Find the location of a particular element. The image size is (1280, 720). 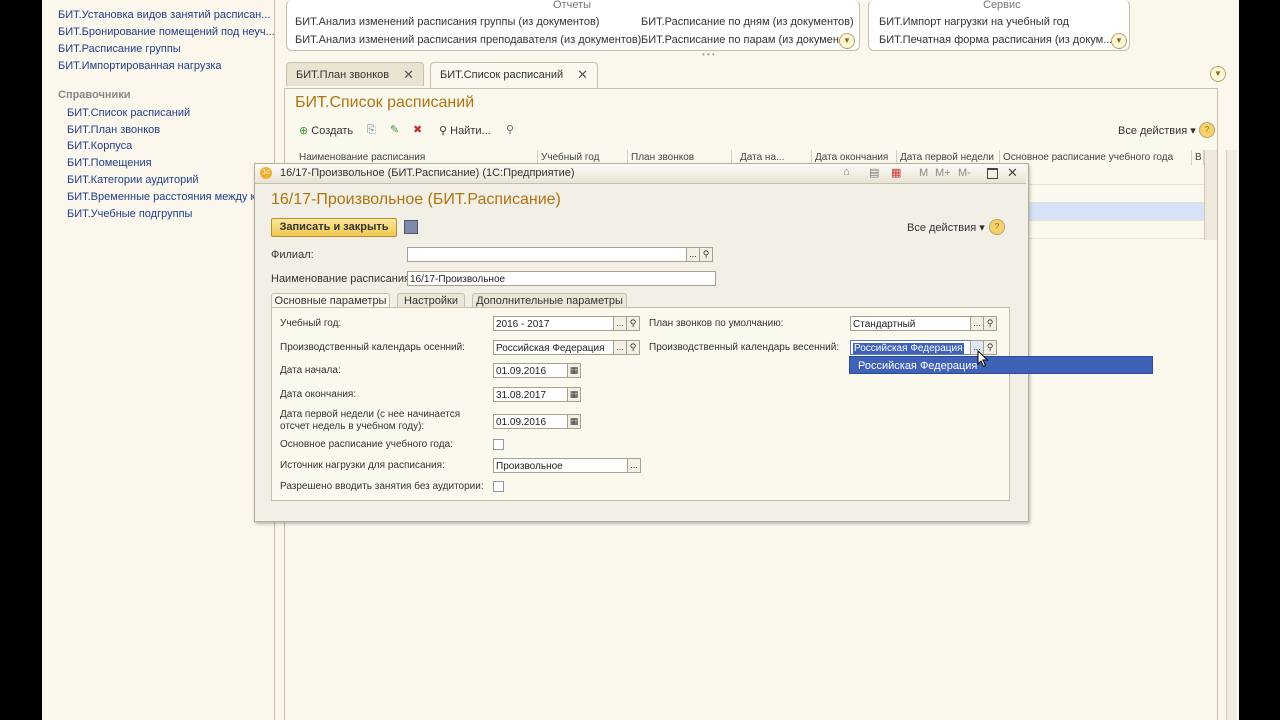

memory-button: M is located at coordinates (923, 173).